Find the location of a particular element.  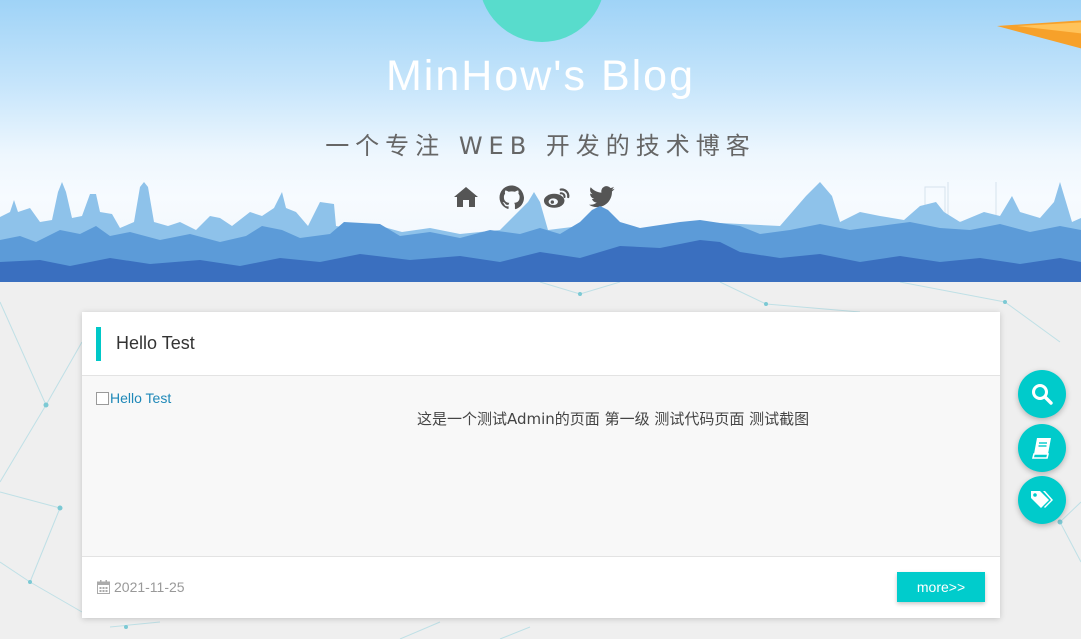

tags-button is located at coordinates (1042, 500).